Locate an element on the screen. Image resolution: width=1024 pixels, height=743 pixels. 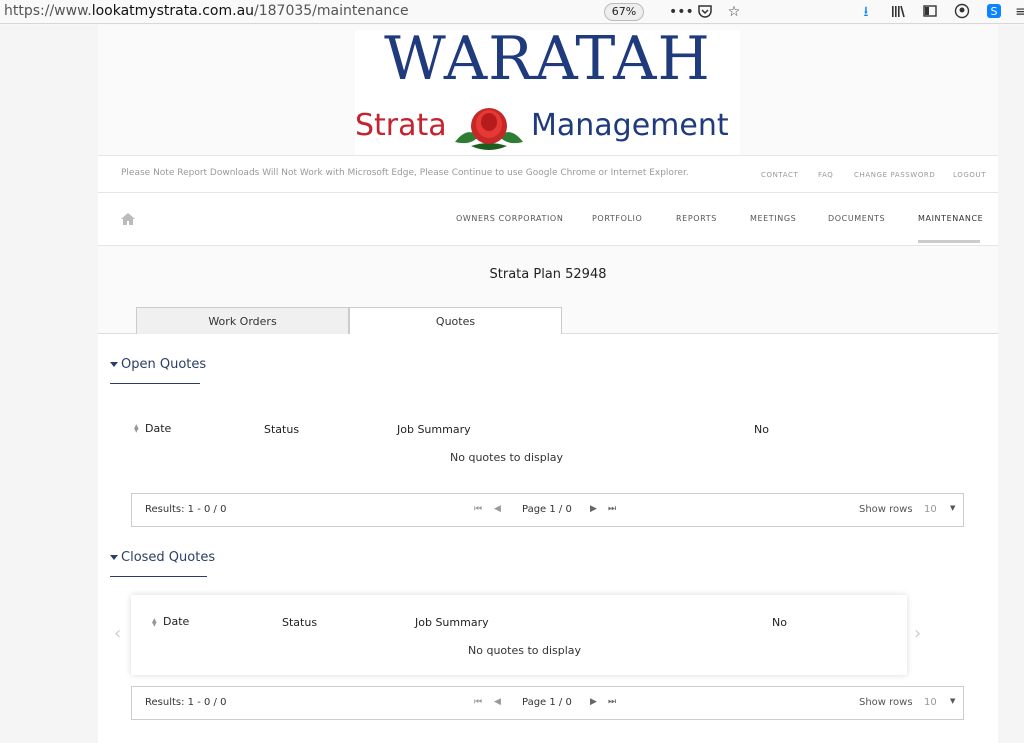
open-quotes-toggle: Open Quotes is located at coordinates (158, 364).